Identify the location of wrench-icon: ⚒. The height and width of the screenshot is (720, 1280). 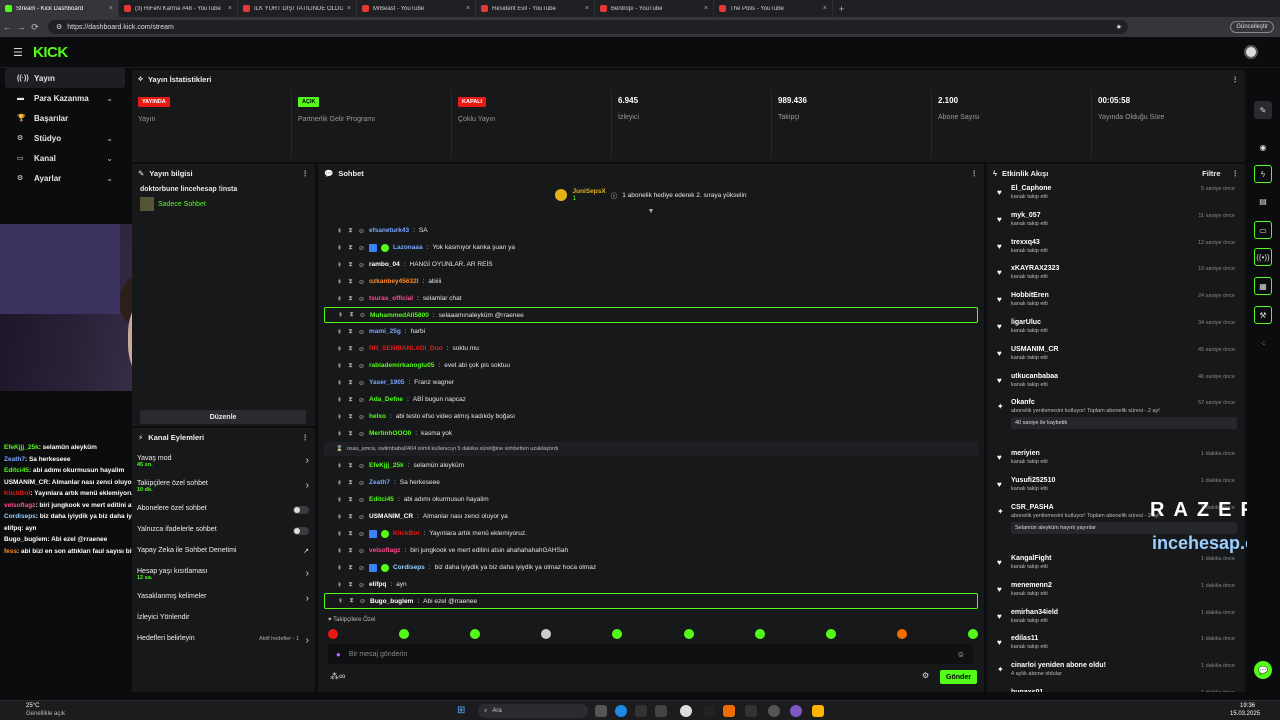
(1263, 315).